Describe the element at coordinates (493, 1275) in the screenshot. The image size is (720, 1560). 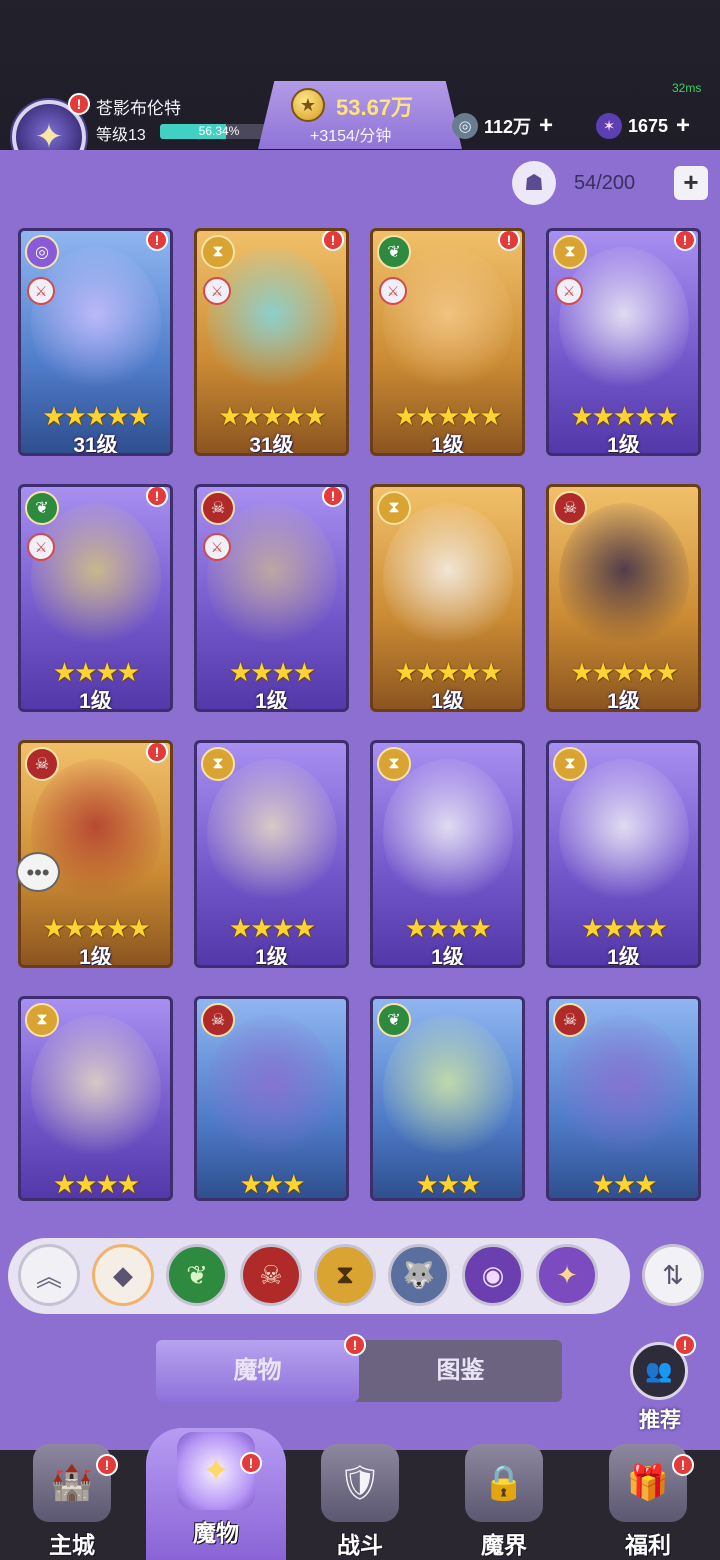
I see `eye-filter-icon: ◉` at that location.